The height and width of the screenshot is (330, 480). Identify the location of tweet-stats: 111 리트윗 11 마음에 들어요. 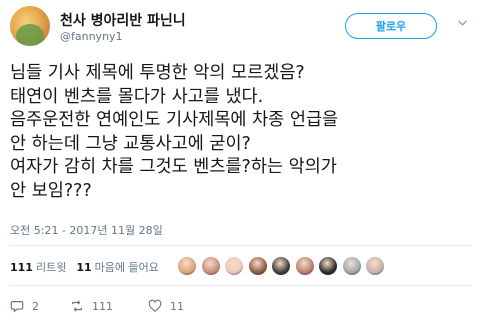
(89, 267).